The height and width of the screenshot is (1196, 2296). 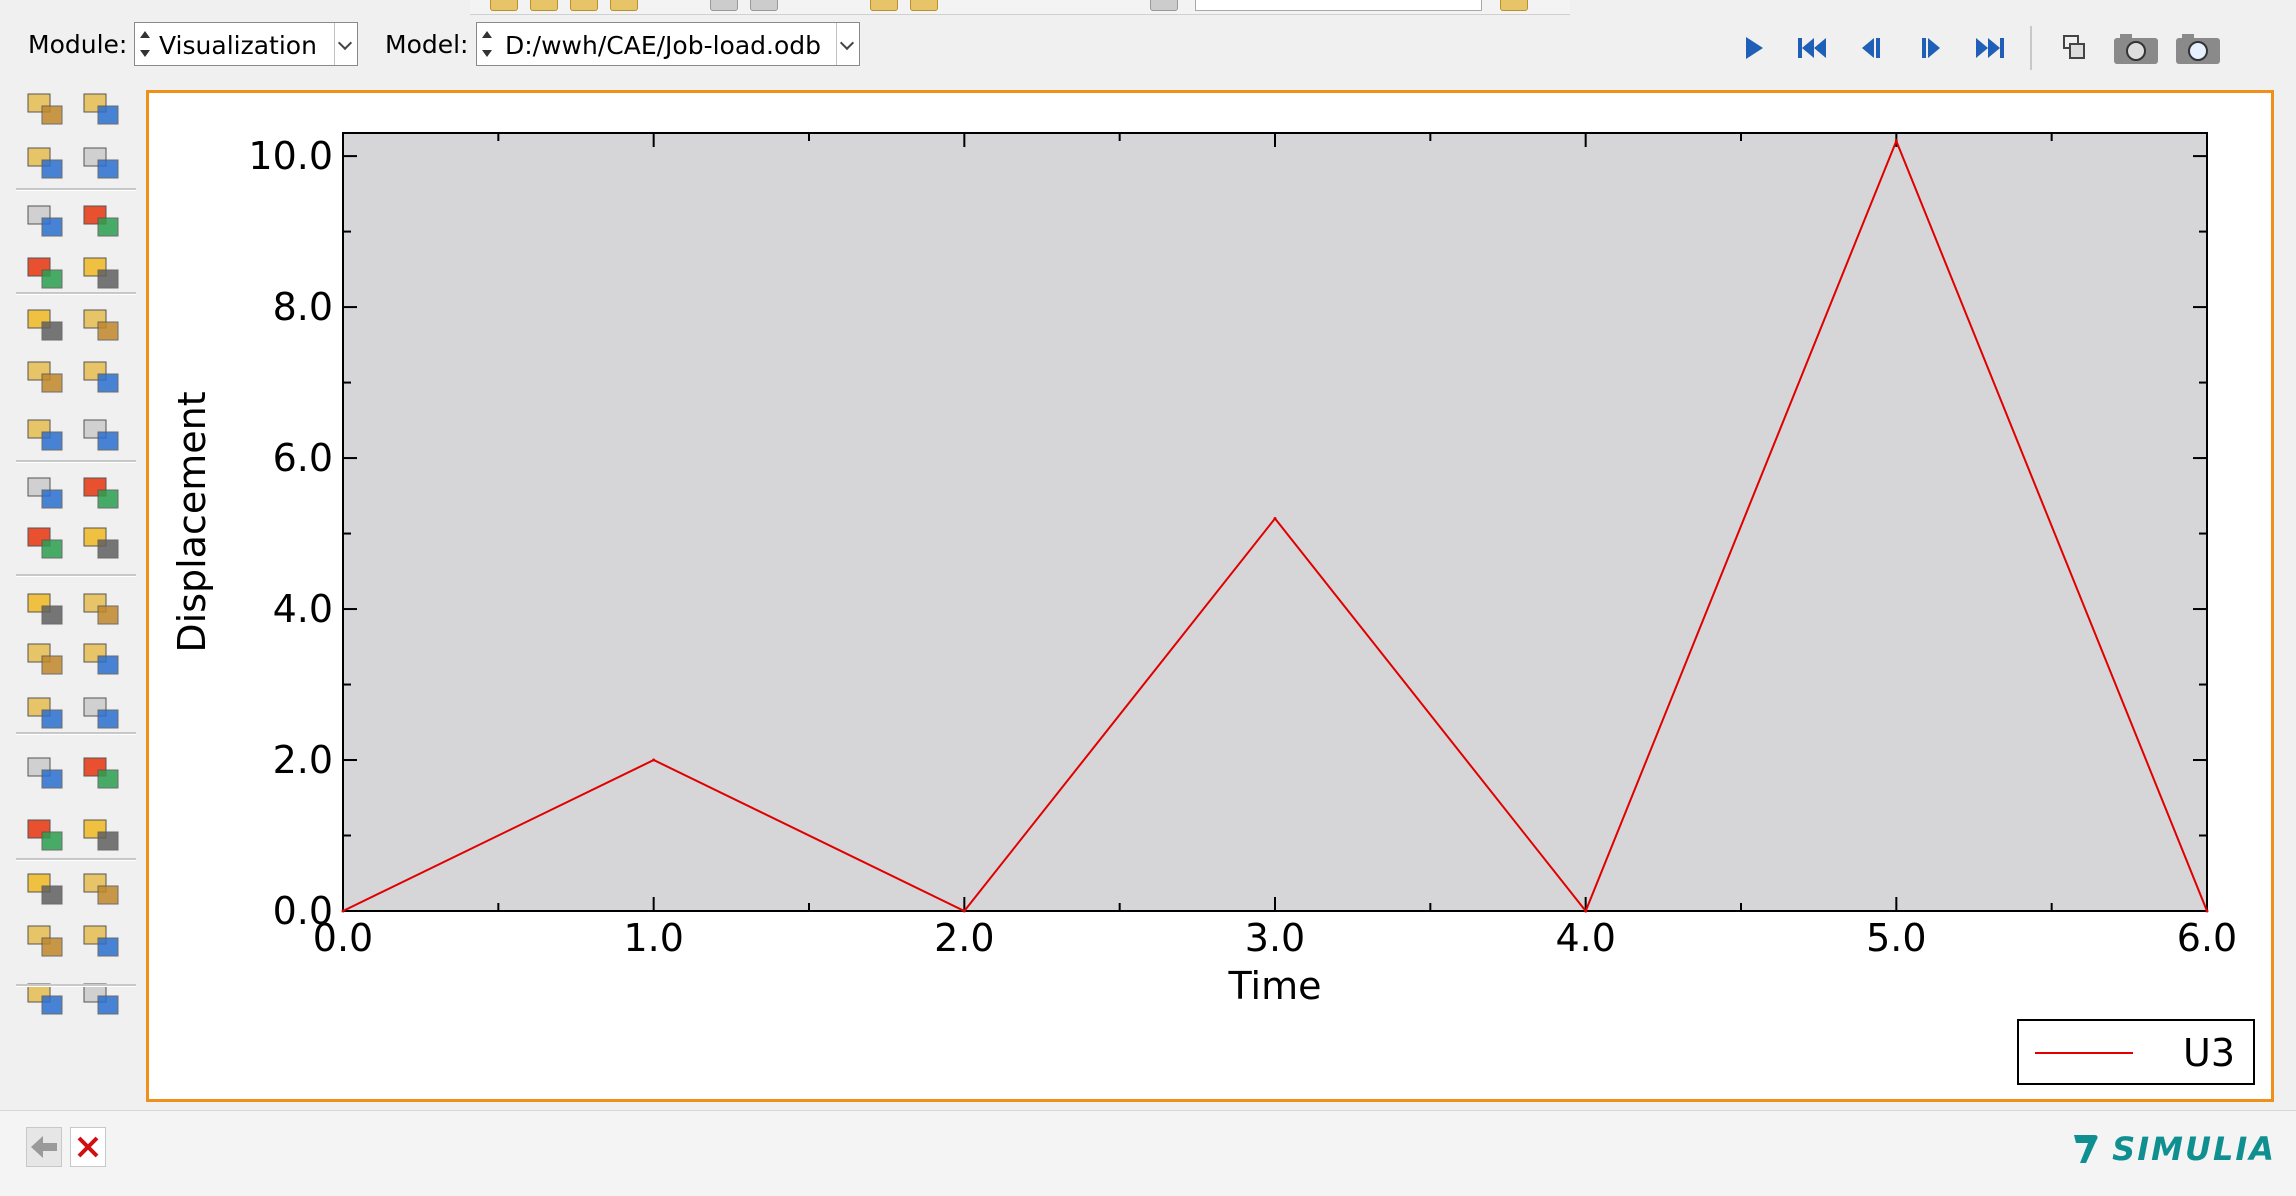 I want to click on right-toolbar-fragment, so click(x=2287, y=596).